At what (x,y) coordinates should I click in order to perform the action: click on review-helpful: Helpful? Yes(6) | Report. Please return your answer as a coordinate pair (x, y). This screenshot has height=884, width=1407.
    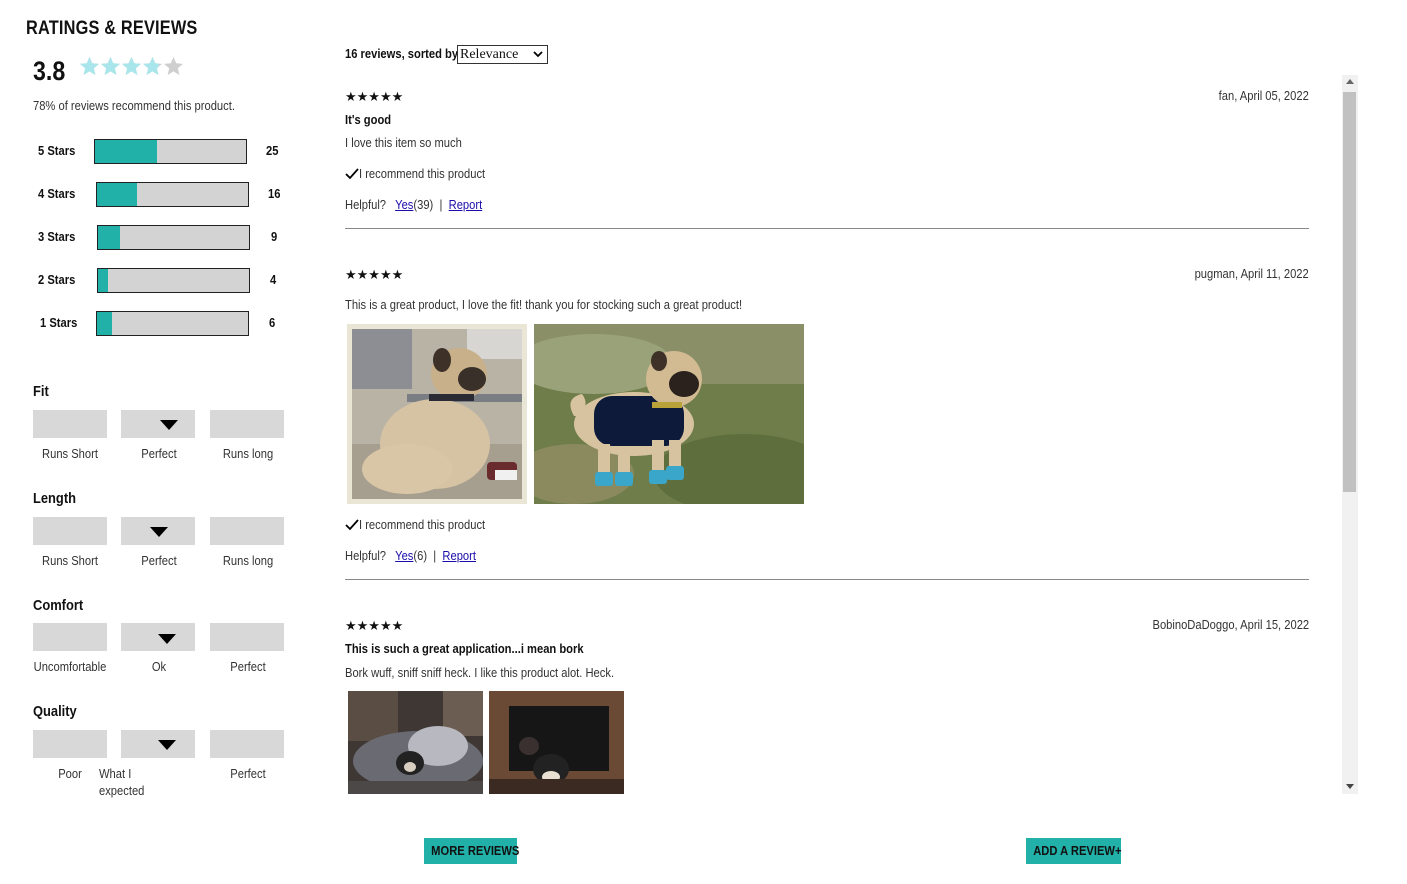
    Looking at the image, I should click on (410, 555).